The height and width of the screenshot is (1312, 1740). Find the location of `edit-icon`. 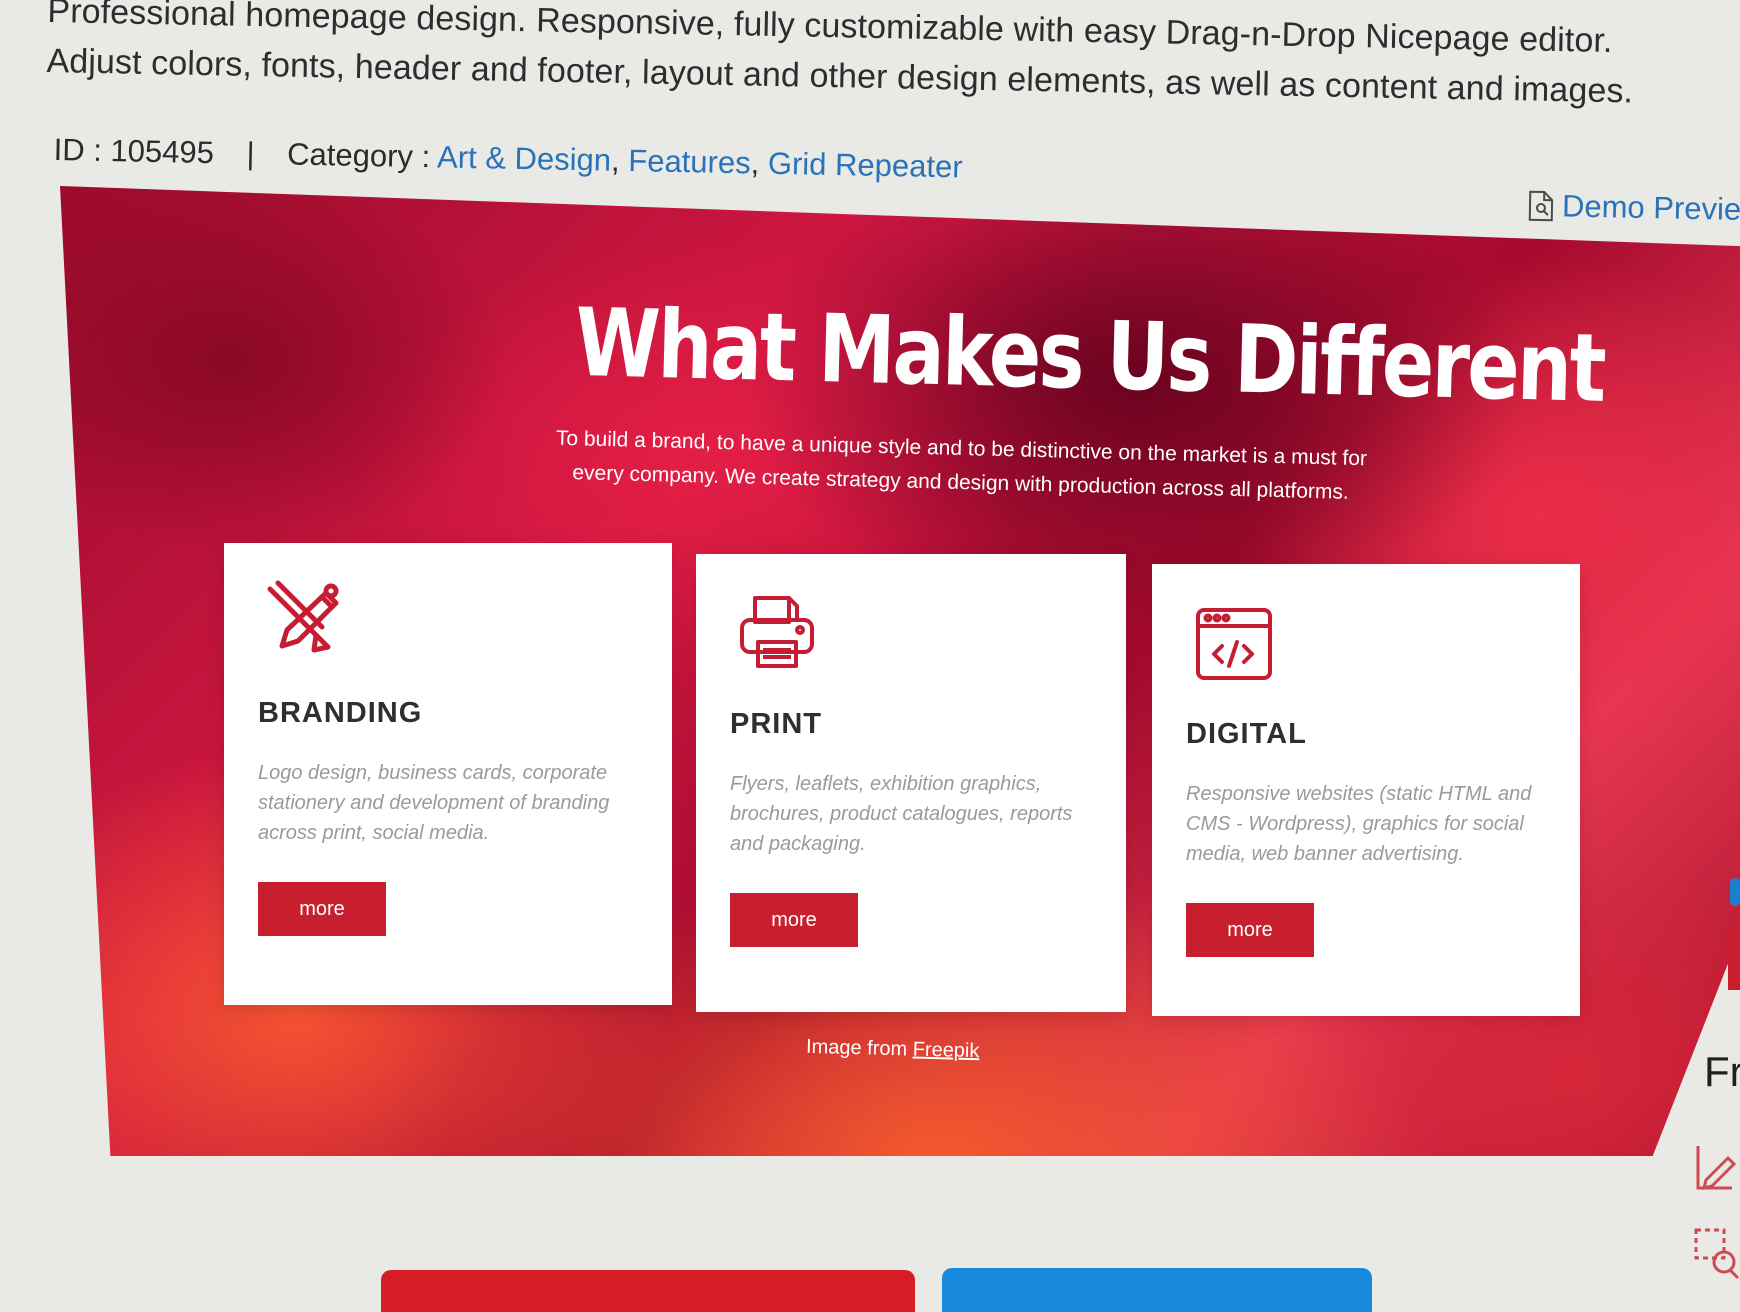

edit-icon is located at coordinates (1715, 1168).